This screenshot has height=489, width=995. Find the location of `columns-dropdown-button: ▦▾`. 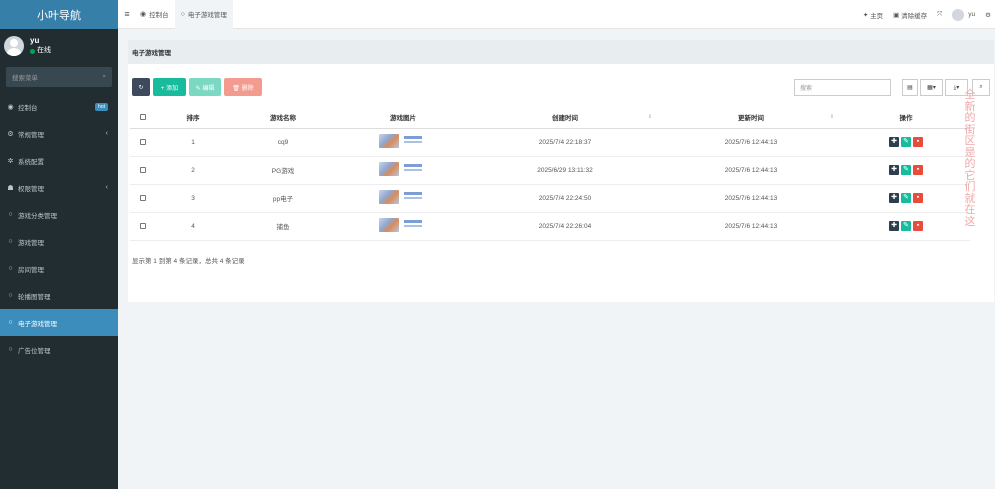

columns-dropdown-button: ▦▾ is located at coordinates (931, 87).